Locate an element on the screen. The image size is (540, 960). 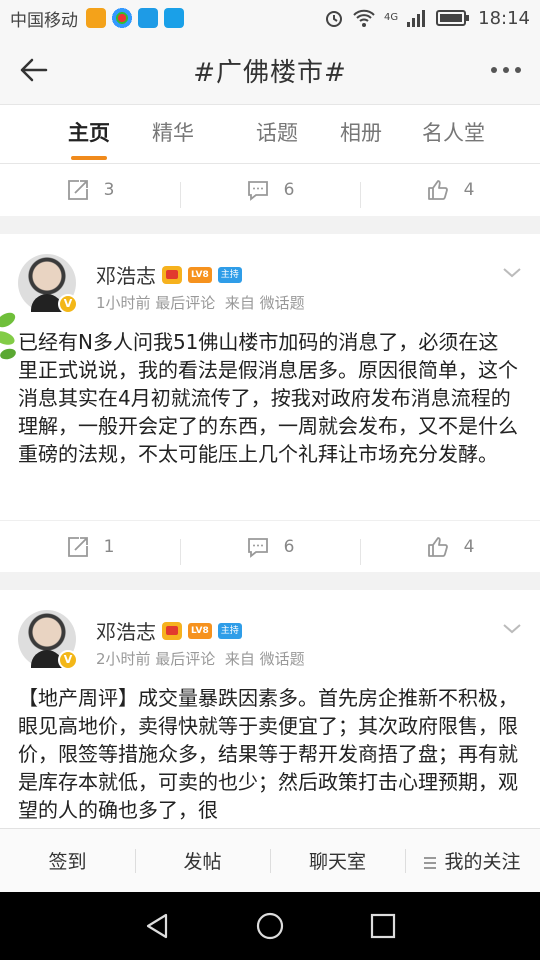
wifi-icon is located at coordinates (364, 18).